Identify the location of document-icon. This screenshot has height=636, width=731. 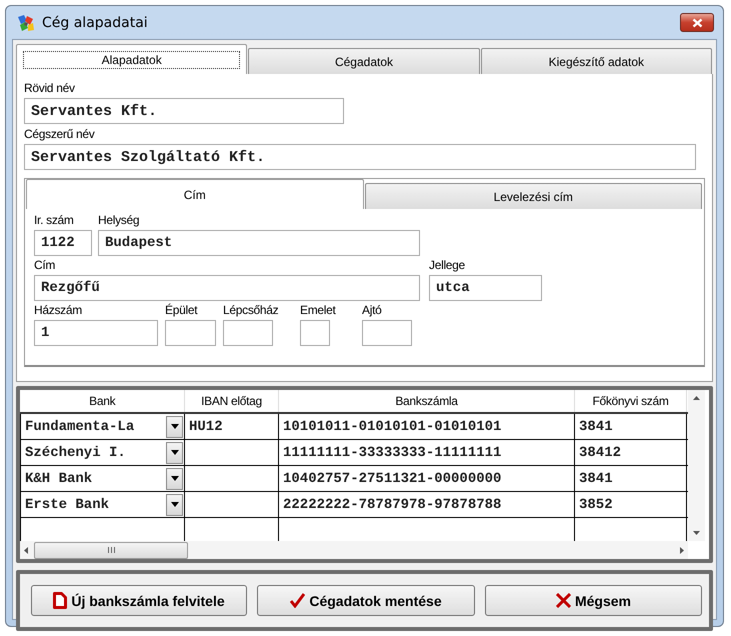
(60, 600).